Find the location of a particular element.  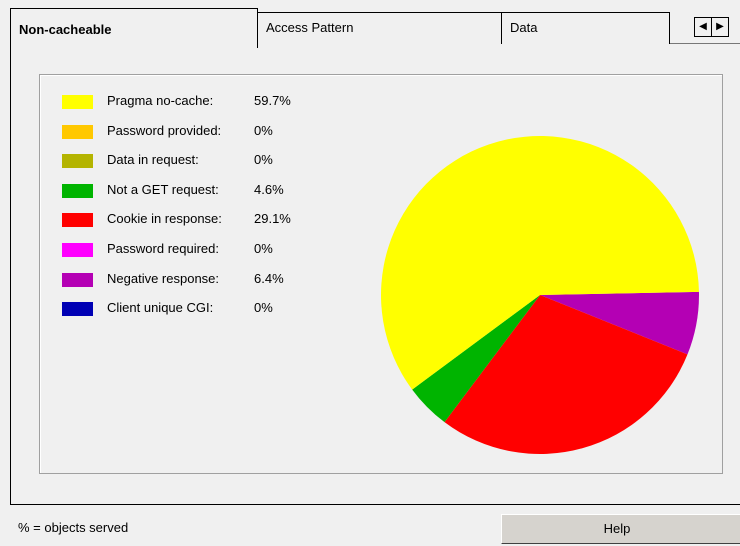

legend-label: Password required: is located at coordinates (163, 248).